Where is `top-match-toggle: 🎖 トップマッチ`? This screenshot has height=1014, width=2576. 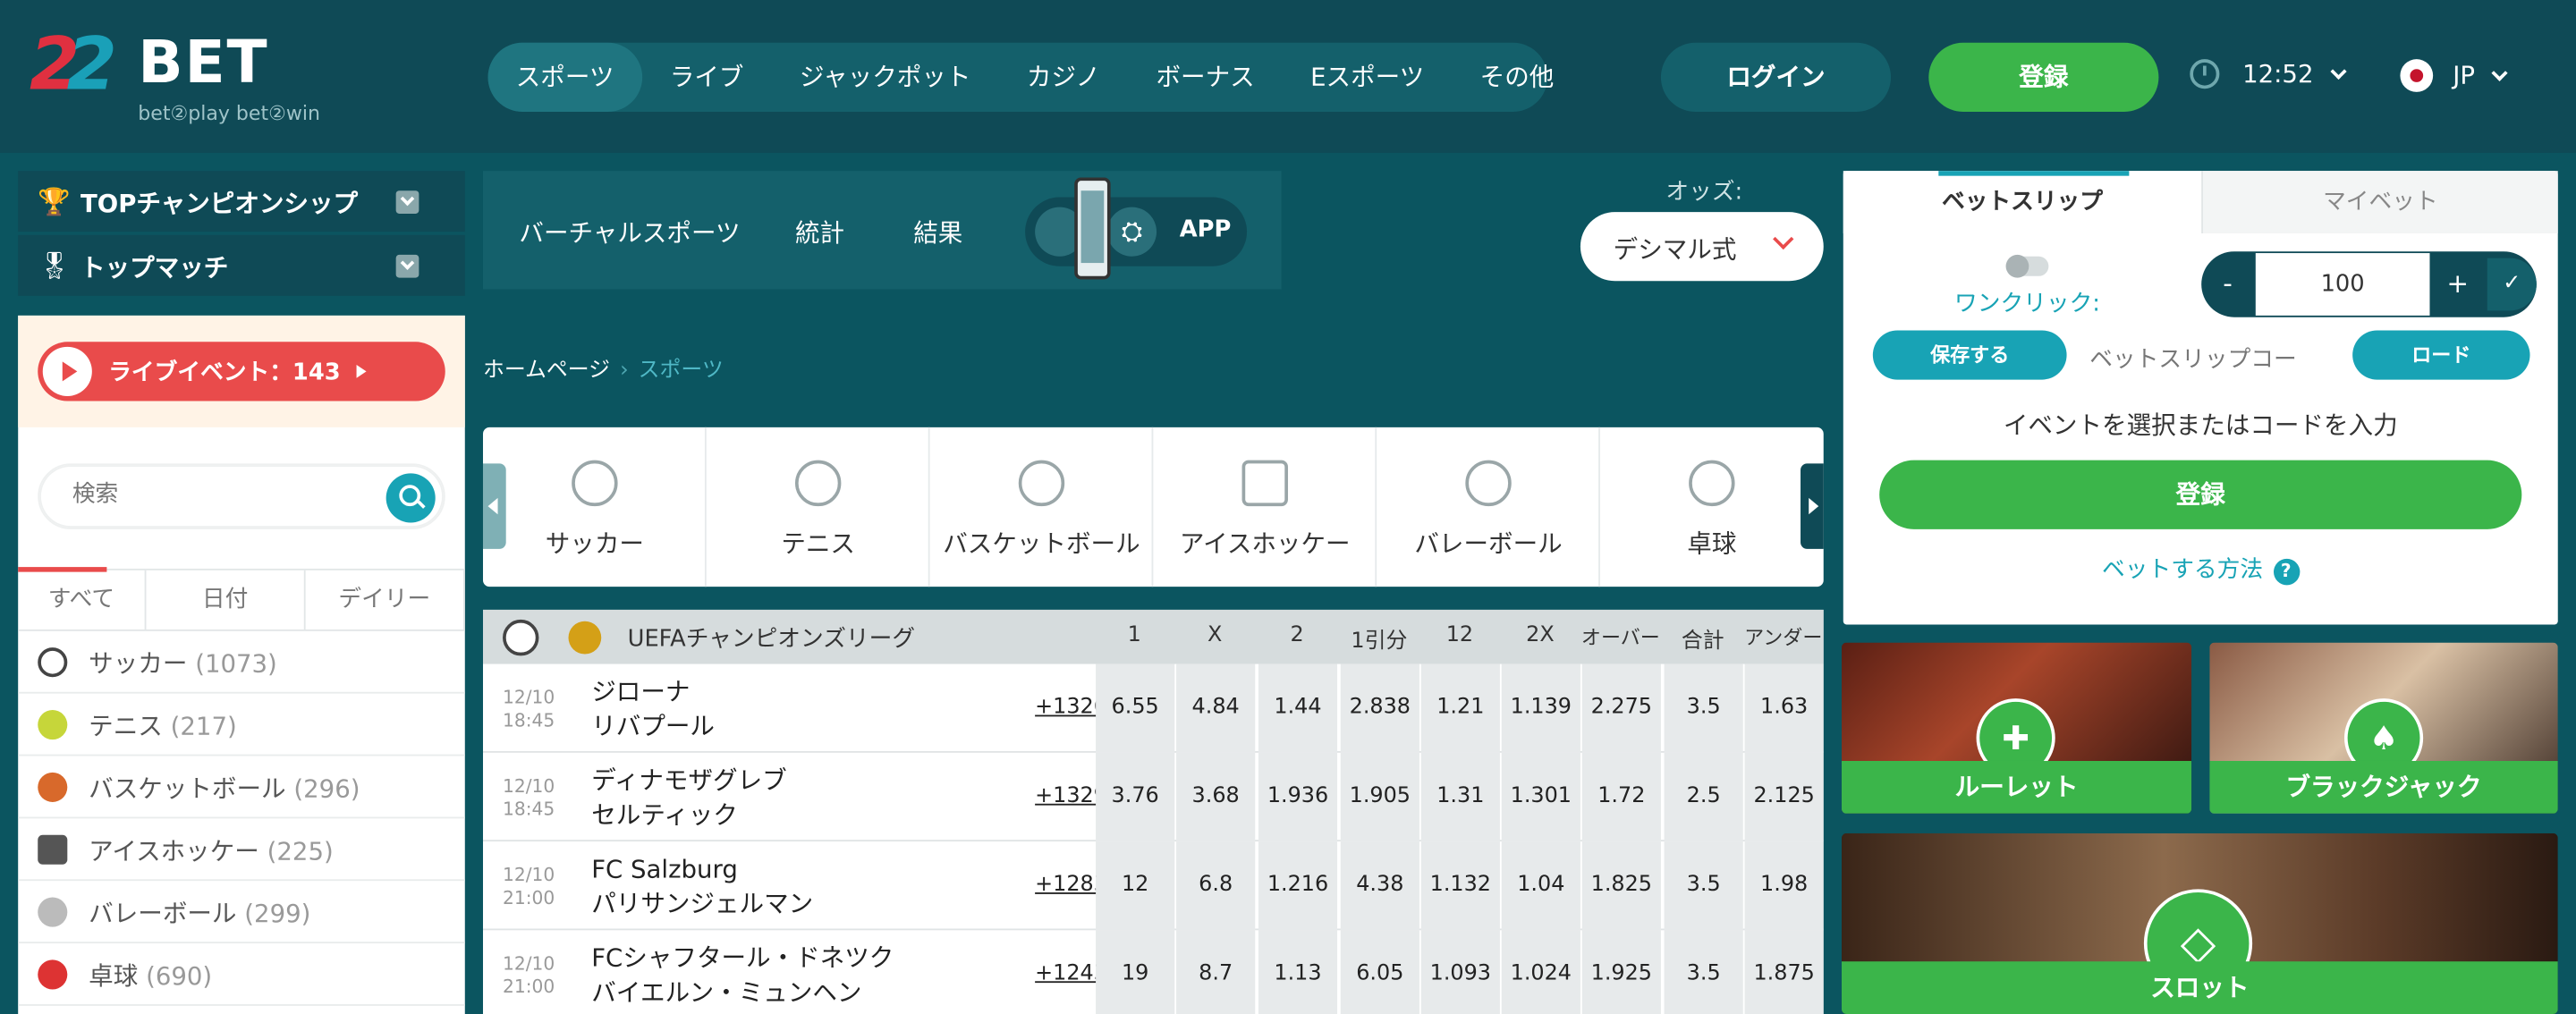 top-match-toggle: 🎖 トップマッチ is located at coordinates (241, 265).